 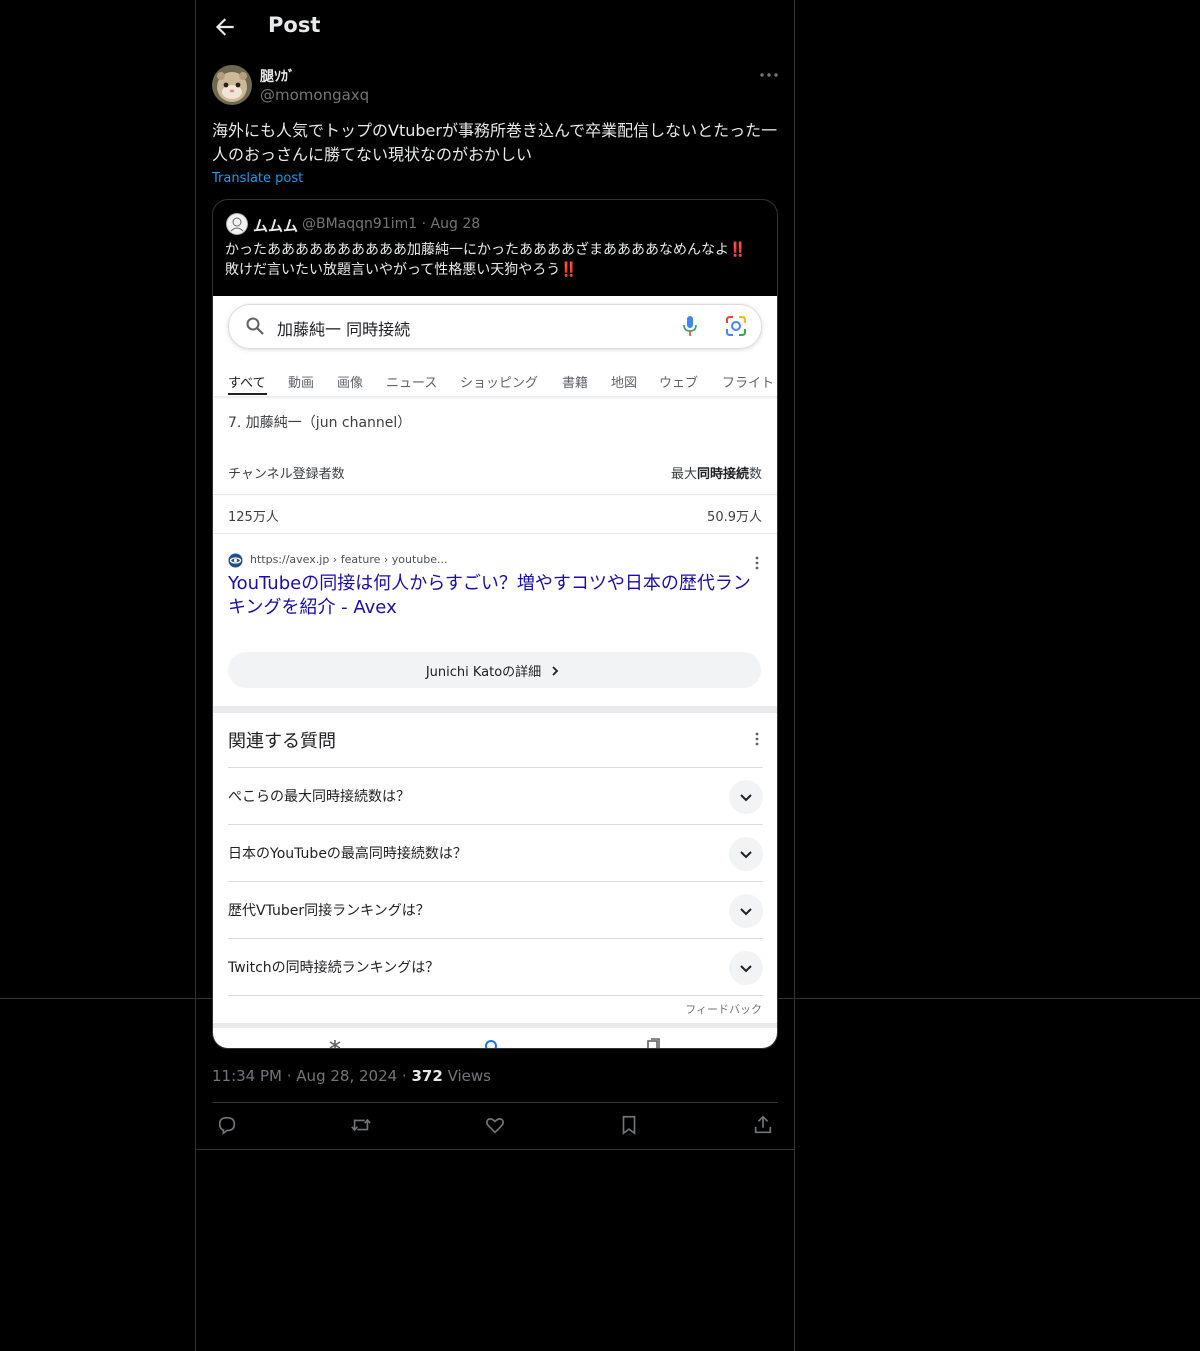 What do you see at coordinates (736, 326) in the screenshot?
I see `google-lens-icon` at bounding box center [736, 326].